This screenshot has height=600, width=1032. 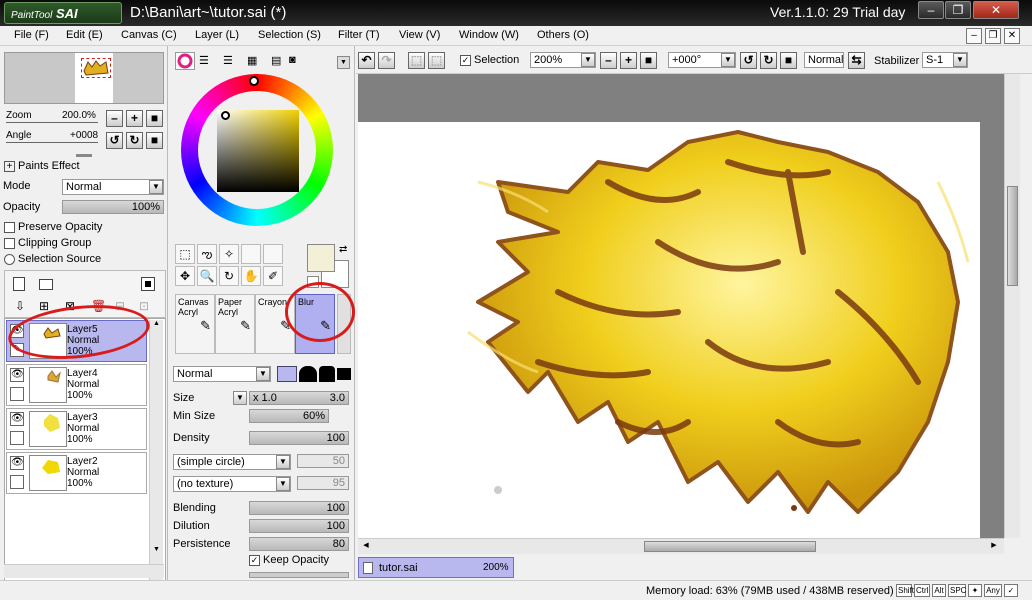 I want to click on brush-shape-soft, so click(x=287, y=374).